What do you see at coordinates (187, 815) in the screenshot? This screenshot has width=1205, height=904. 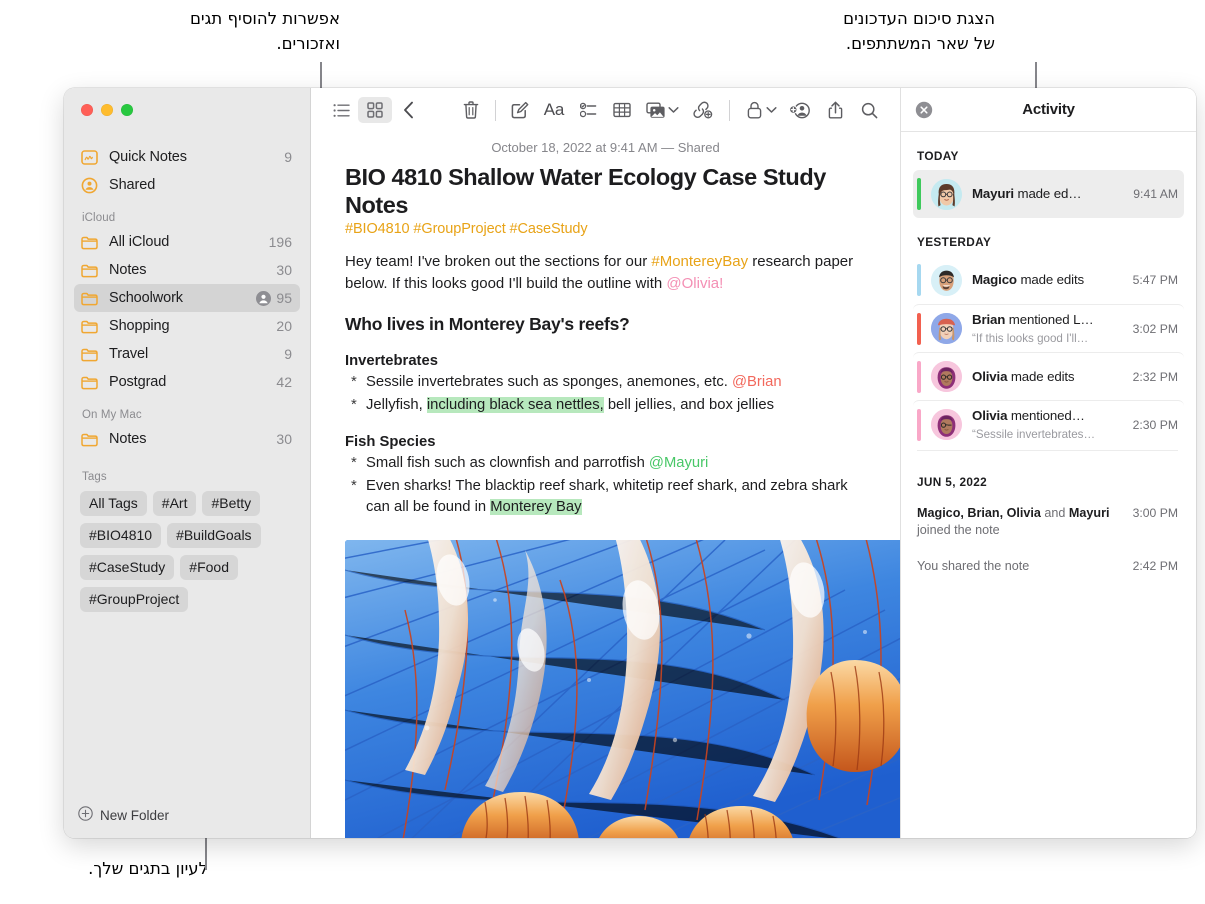 I see `new-folder-button: New Folder` at bounding box center [187, 815].